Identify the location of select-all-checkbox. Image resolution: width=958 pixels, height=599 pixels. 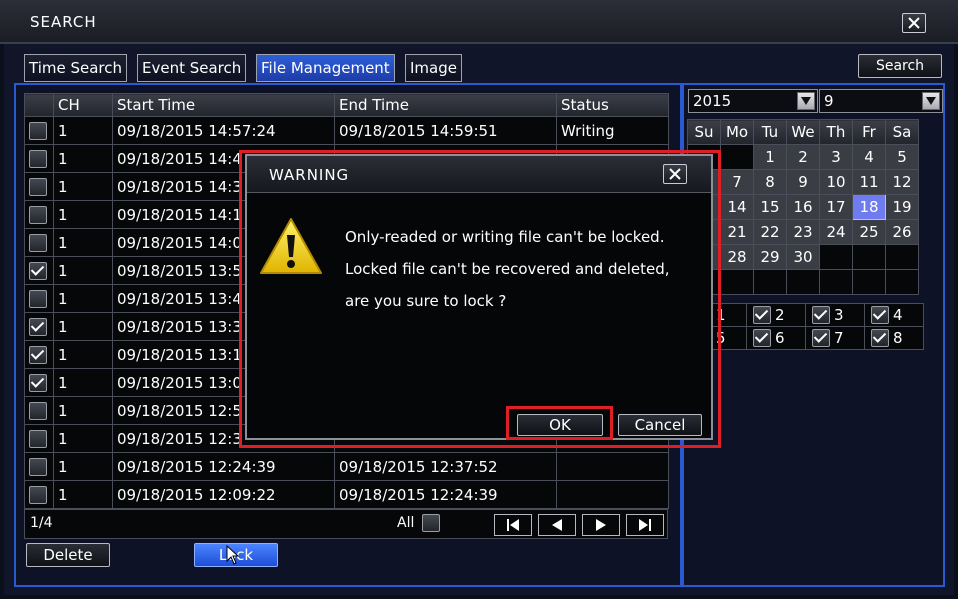
(431, 523).